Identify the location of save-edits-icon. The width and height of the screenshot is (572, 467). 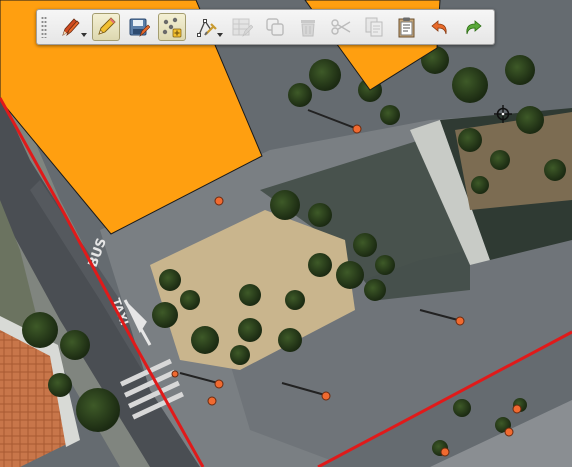
(139, 27).